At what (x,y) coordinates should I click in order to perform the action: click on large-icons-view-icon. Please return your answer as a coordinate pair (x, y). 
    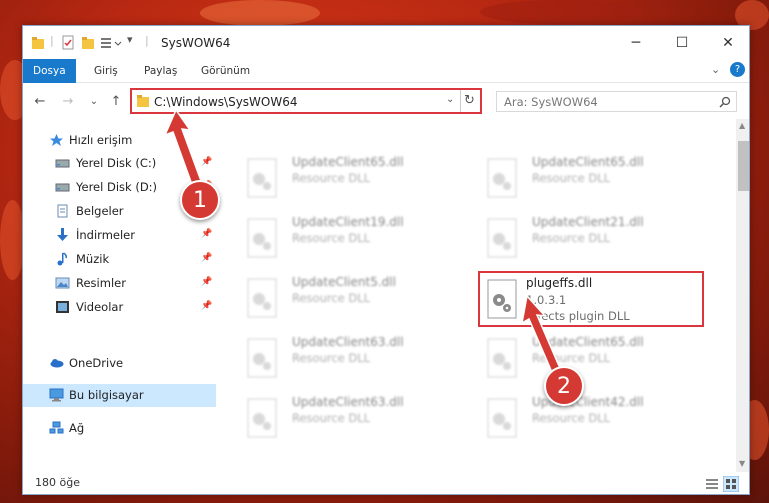
    Looking at the image, I should click on (731, 484).